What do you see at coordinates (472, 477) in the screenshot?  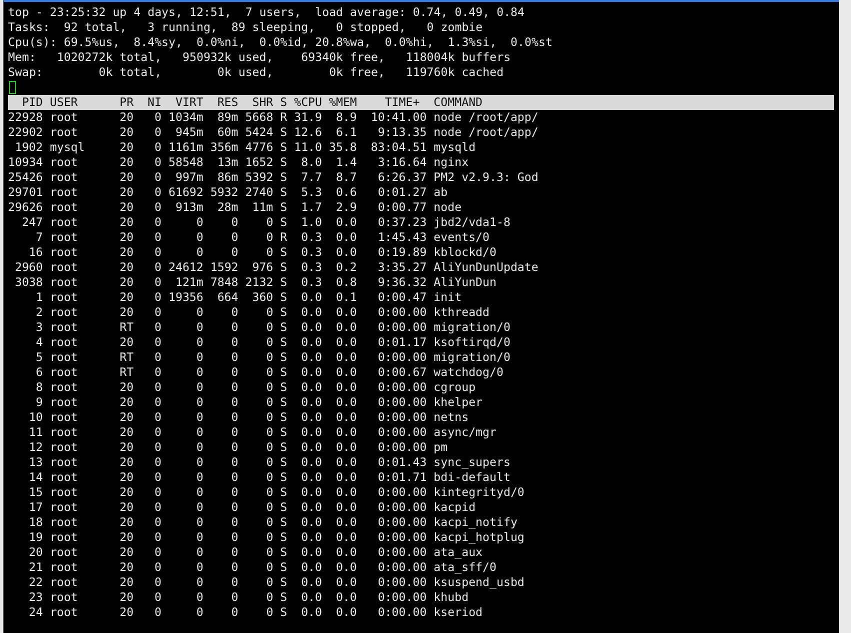 I see `table-cell: bdi-default` at bounding box center [472, 477].